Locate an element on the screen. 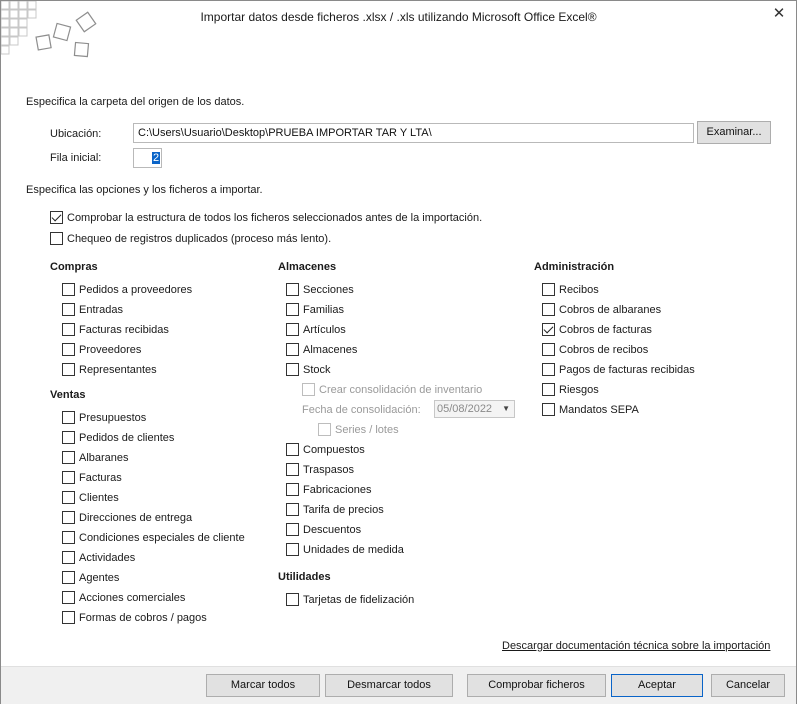 This screenshot has height=704, width=797. stock-consolidation-checkbox: Crear consolidación de inventario is located at coordinates (392, 389).